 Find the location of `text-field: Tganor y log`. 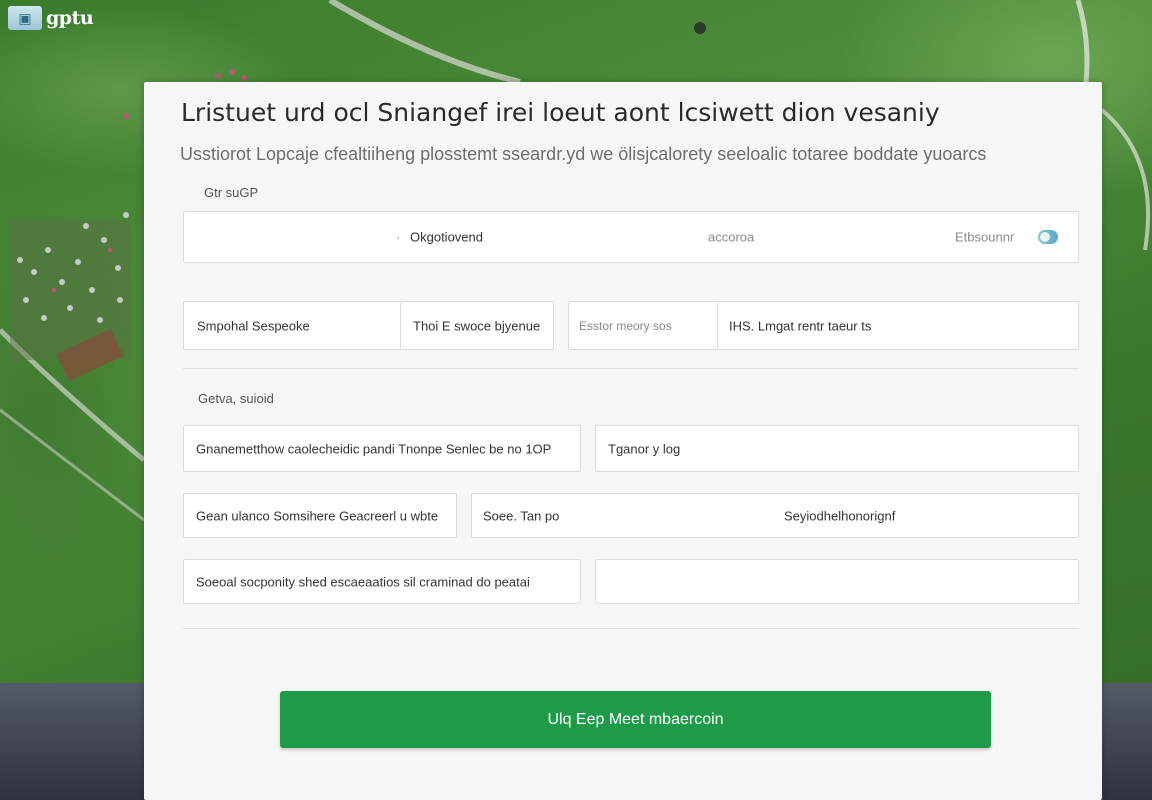

text-field: Tganor y log is located at coordinates (837, 448).